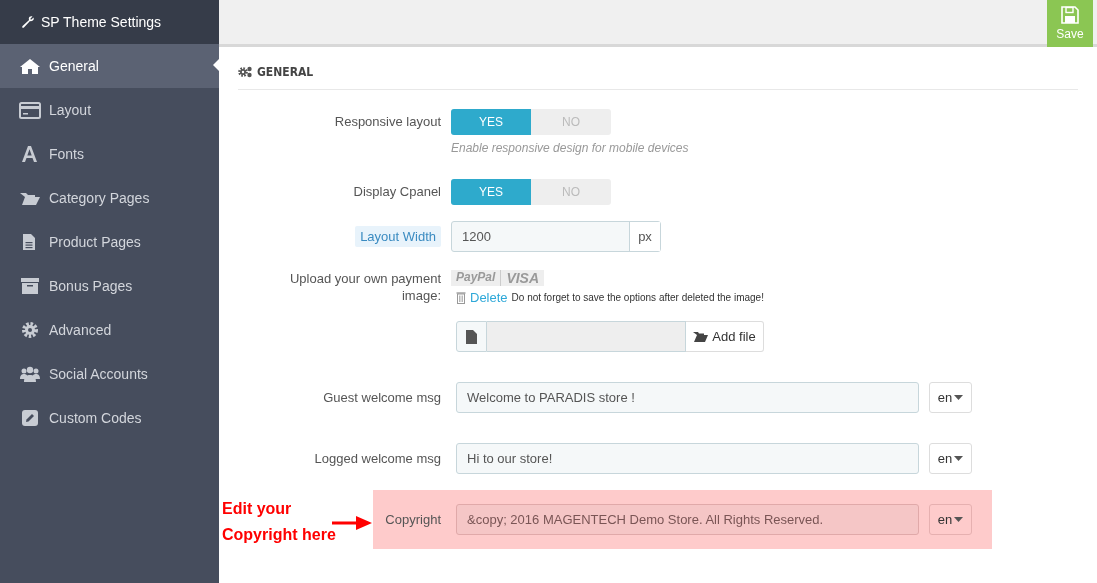  Describe the element at coordinates (607, 278) in the screenshot. I see `payment-logos: PayPal VISA` at that location.